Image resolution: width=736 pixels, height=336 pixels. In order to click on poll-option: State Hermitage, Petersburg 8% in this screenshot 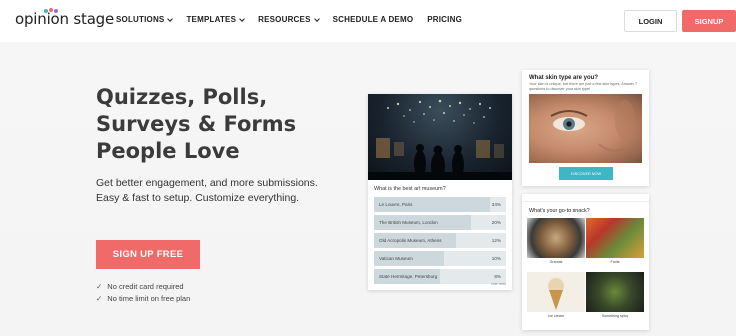, I will do `click(440, 276)`.